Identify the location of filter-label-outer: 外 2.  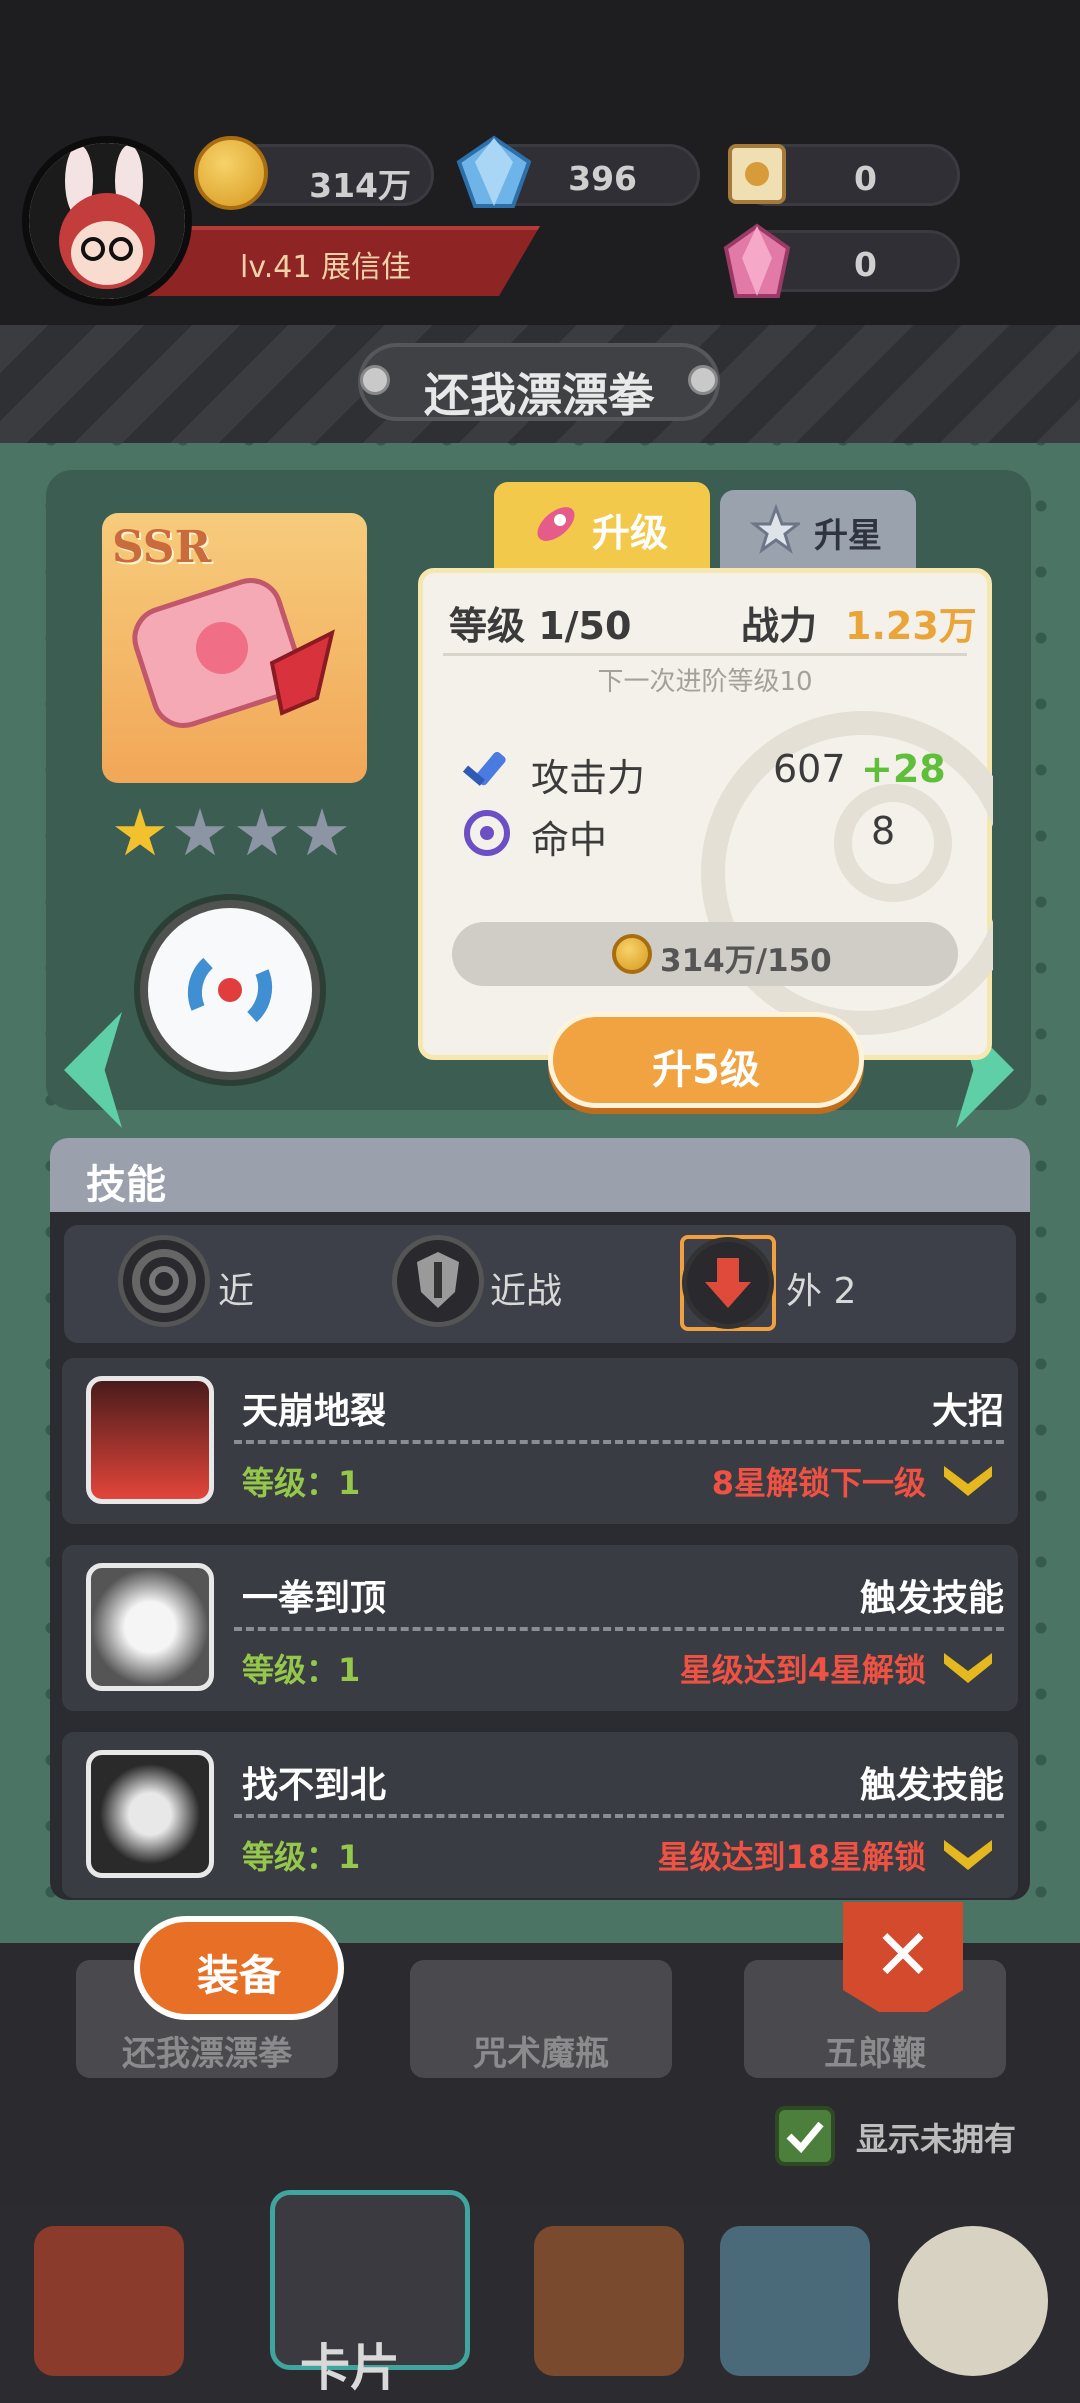
(821, 1291).